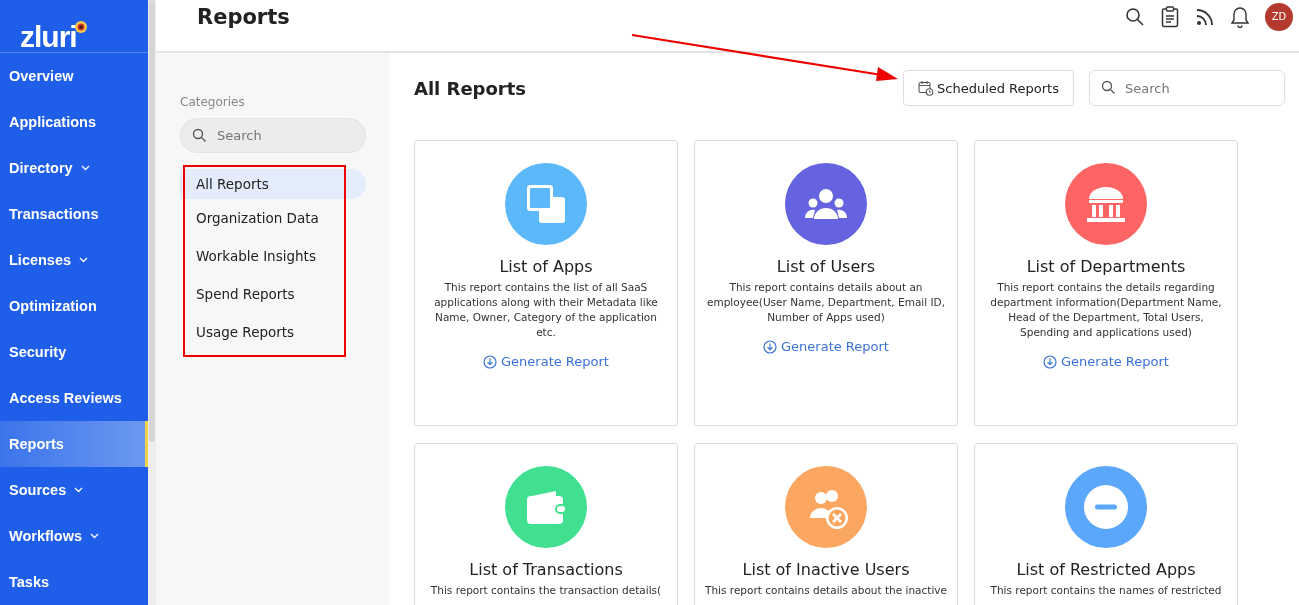 This screenshot has height=605, width=1299. What do you see at coordinates (988, 88) in the screenshot?
I see `scheduled-reports-button: Scheduled Reports` at bounding box center [988, 88].